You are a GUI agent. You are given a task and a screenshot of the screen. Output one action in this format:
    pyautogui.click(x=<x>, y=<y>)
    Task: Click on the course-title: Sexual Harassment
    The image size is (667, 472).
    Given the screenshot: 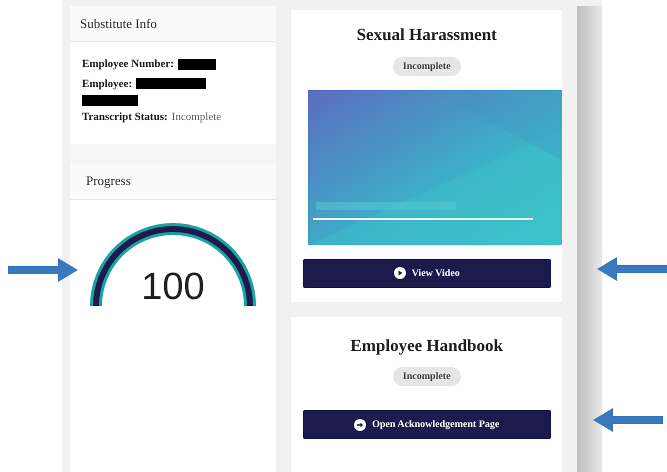 What is the action you would take?
    pyautogui.click(x=426, y=35)
    